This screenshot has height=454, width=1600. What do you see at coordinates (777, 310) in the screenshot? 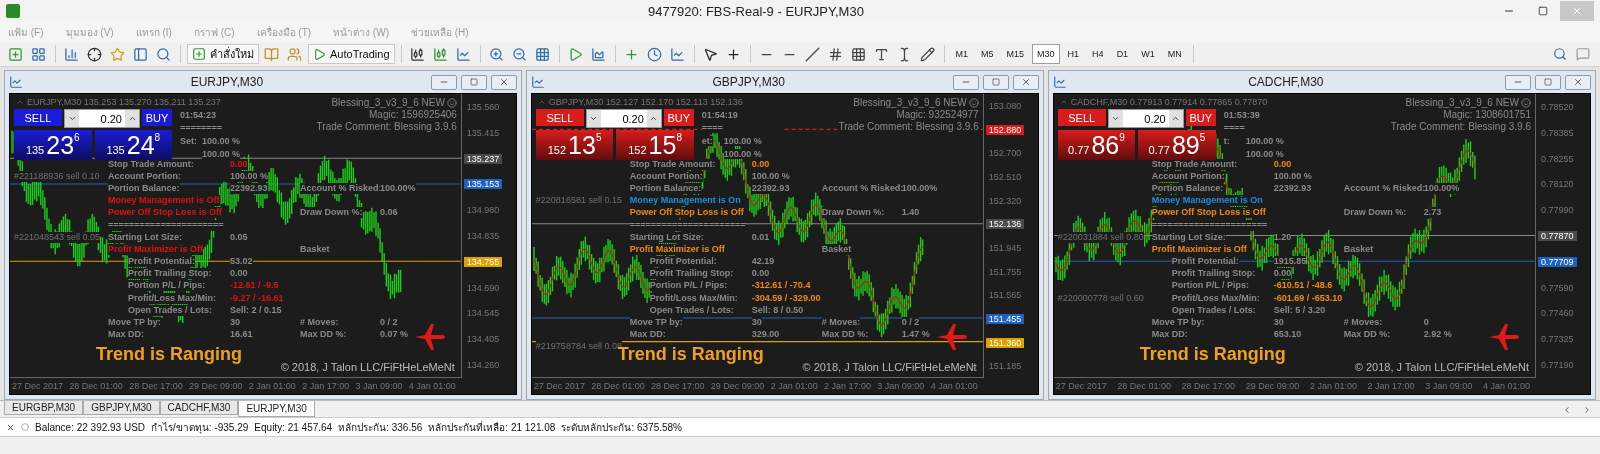
I see `info-value: Sell: 8 / 0.50` at bounding box center [777, 310].